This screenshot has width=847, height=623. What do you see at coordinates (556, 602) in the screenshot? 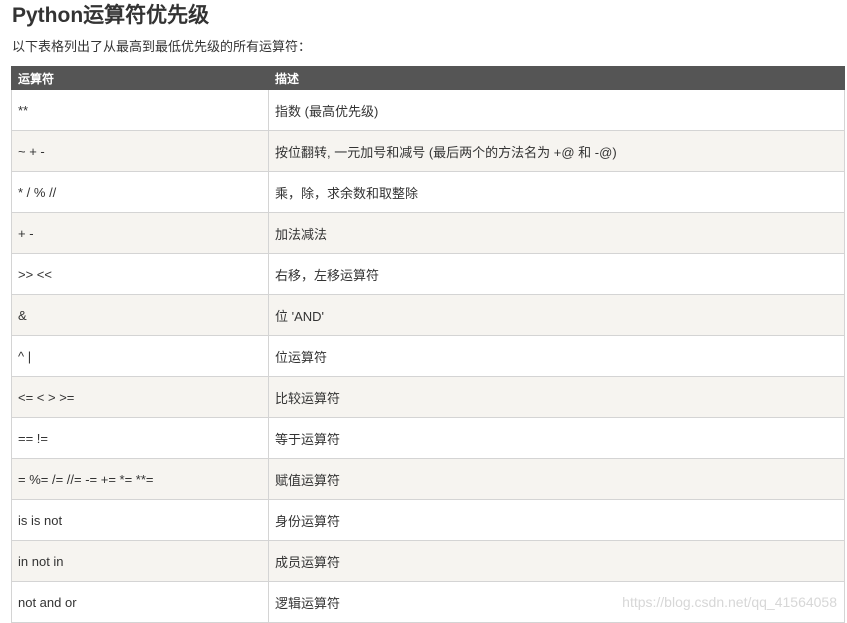
I see `description-cell: 逻辑运算符` at bounding box center [556, 602].